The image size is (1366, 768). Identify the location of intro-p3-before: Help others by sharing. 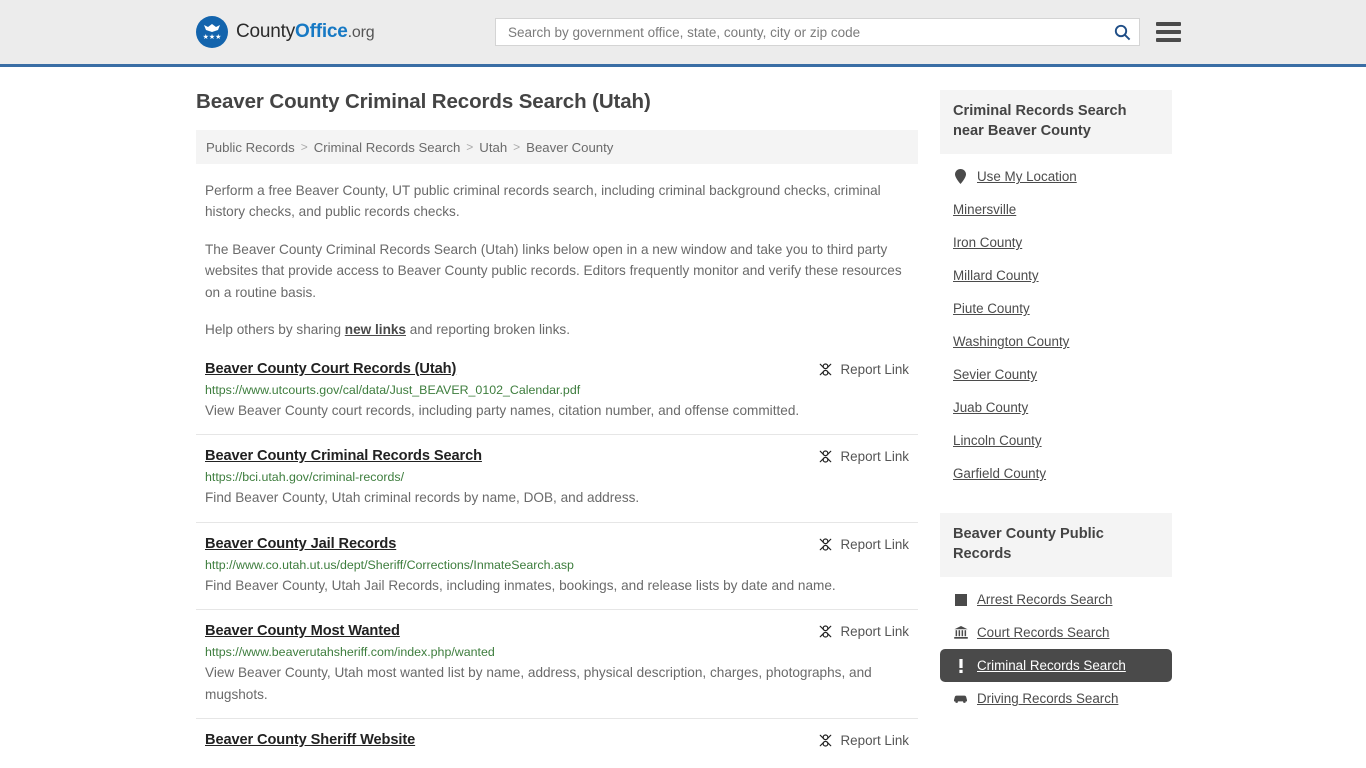
(275, 330).